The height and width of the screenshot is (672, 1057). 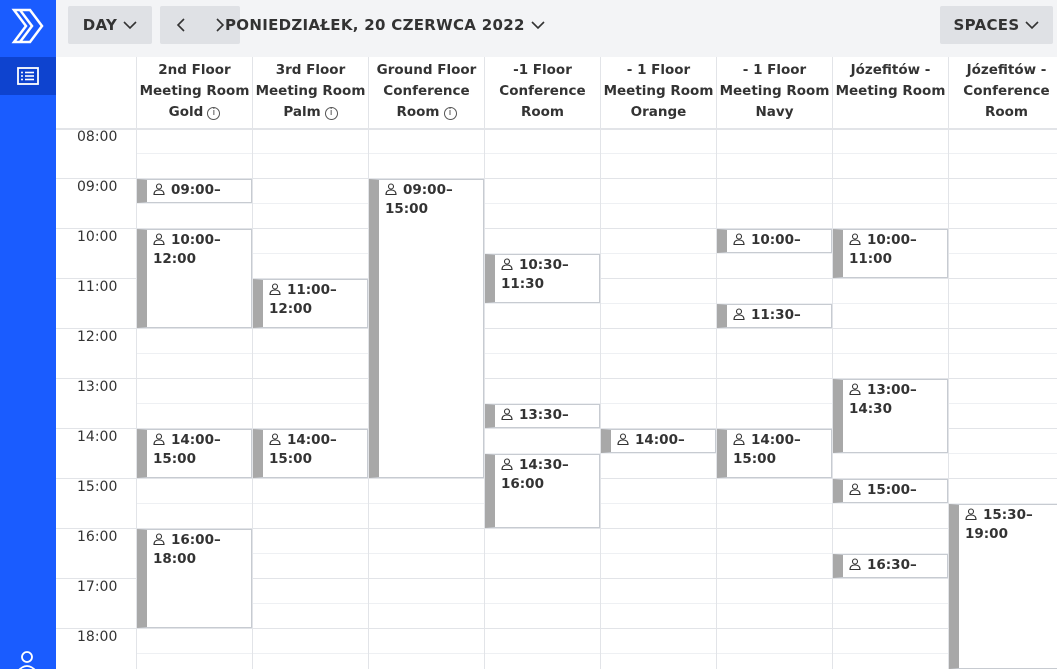 What do you see at coordinates (774, 70) in the screenshot?
I see `room-name-line: - 1 Floor` at bounding box center [774, 70].